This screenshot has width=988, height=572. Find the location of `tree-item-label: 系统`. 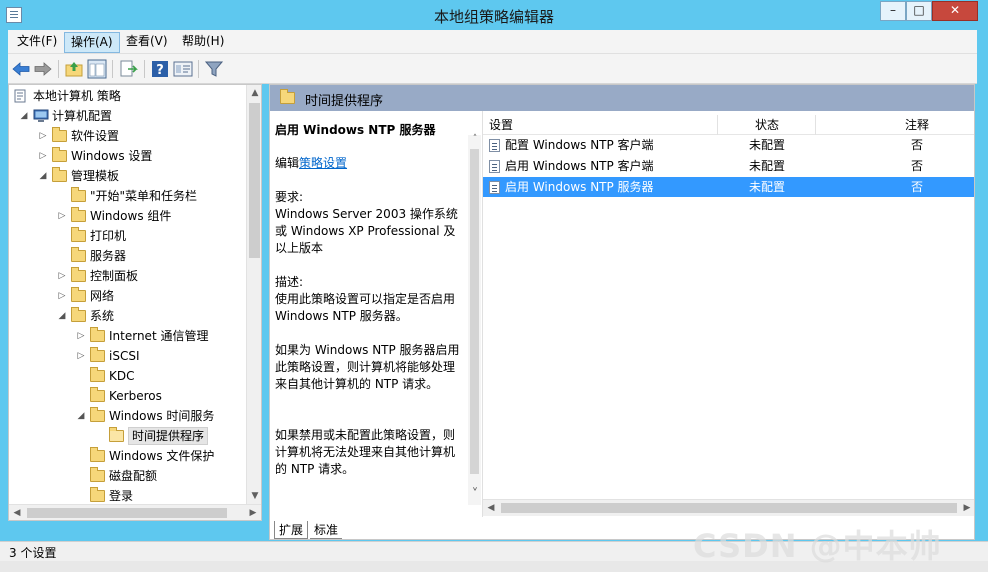

tree-item-label: 系统 is located at coordinates (102, 316).